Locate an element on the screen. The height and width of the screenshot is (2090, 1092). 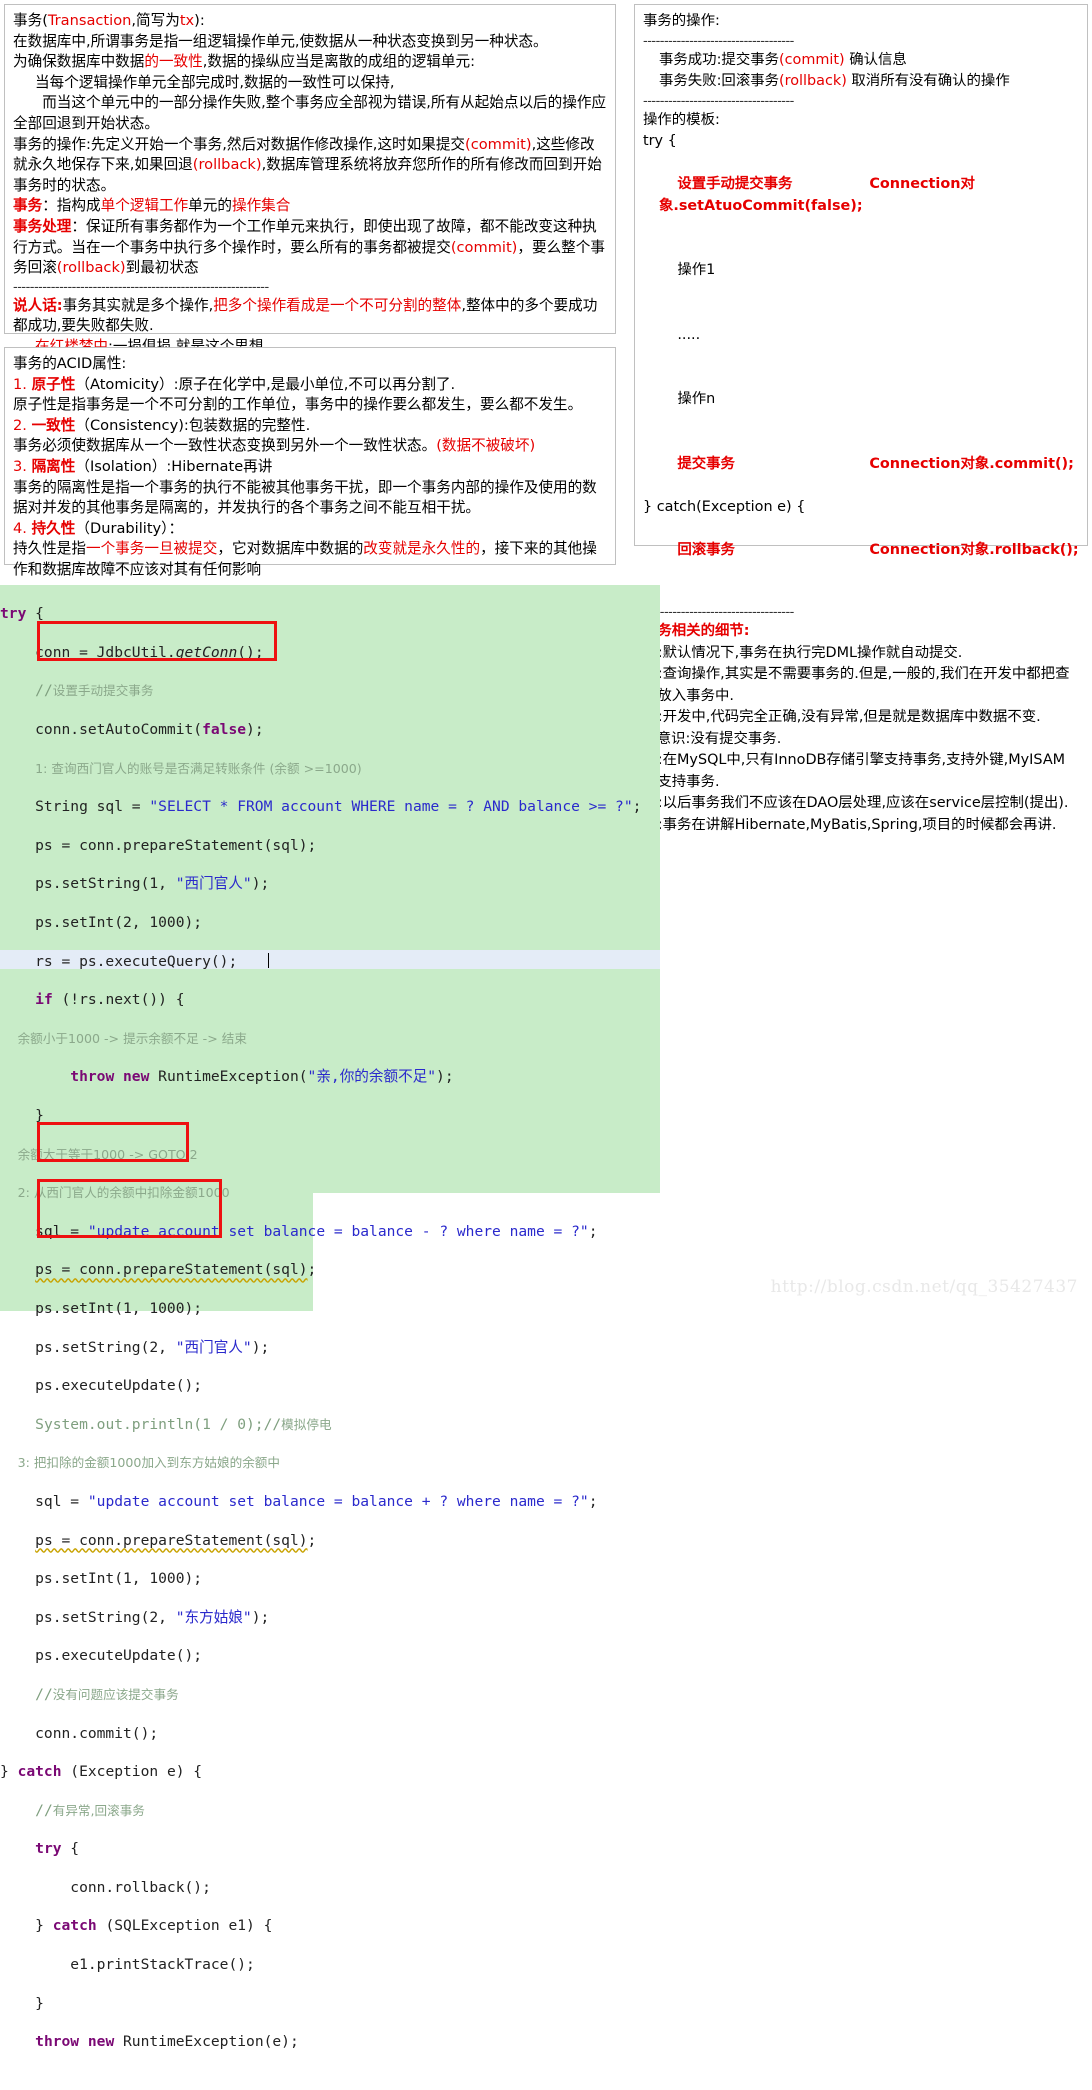
acid-durability-en: （Durability） is located at coordinates (122, 528).